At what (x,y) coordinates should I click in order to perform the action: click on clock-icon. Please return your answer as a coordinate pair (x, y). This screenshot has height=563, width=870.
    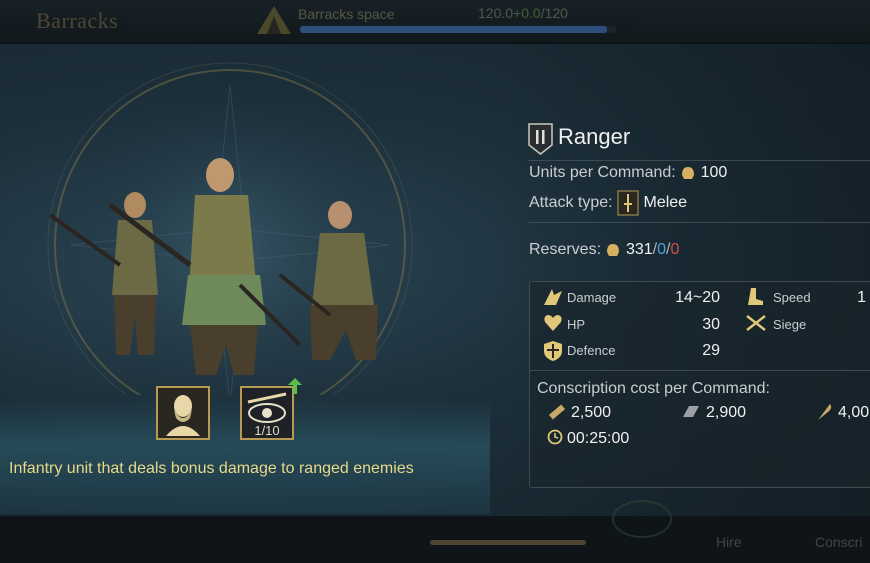
    Looking at the image, I should click on (555, 437).